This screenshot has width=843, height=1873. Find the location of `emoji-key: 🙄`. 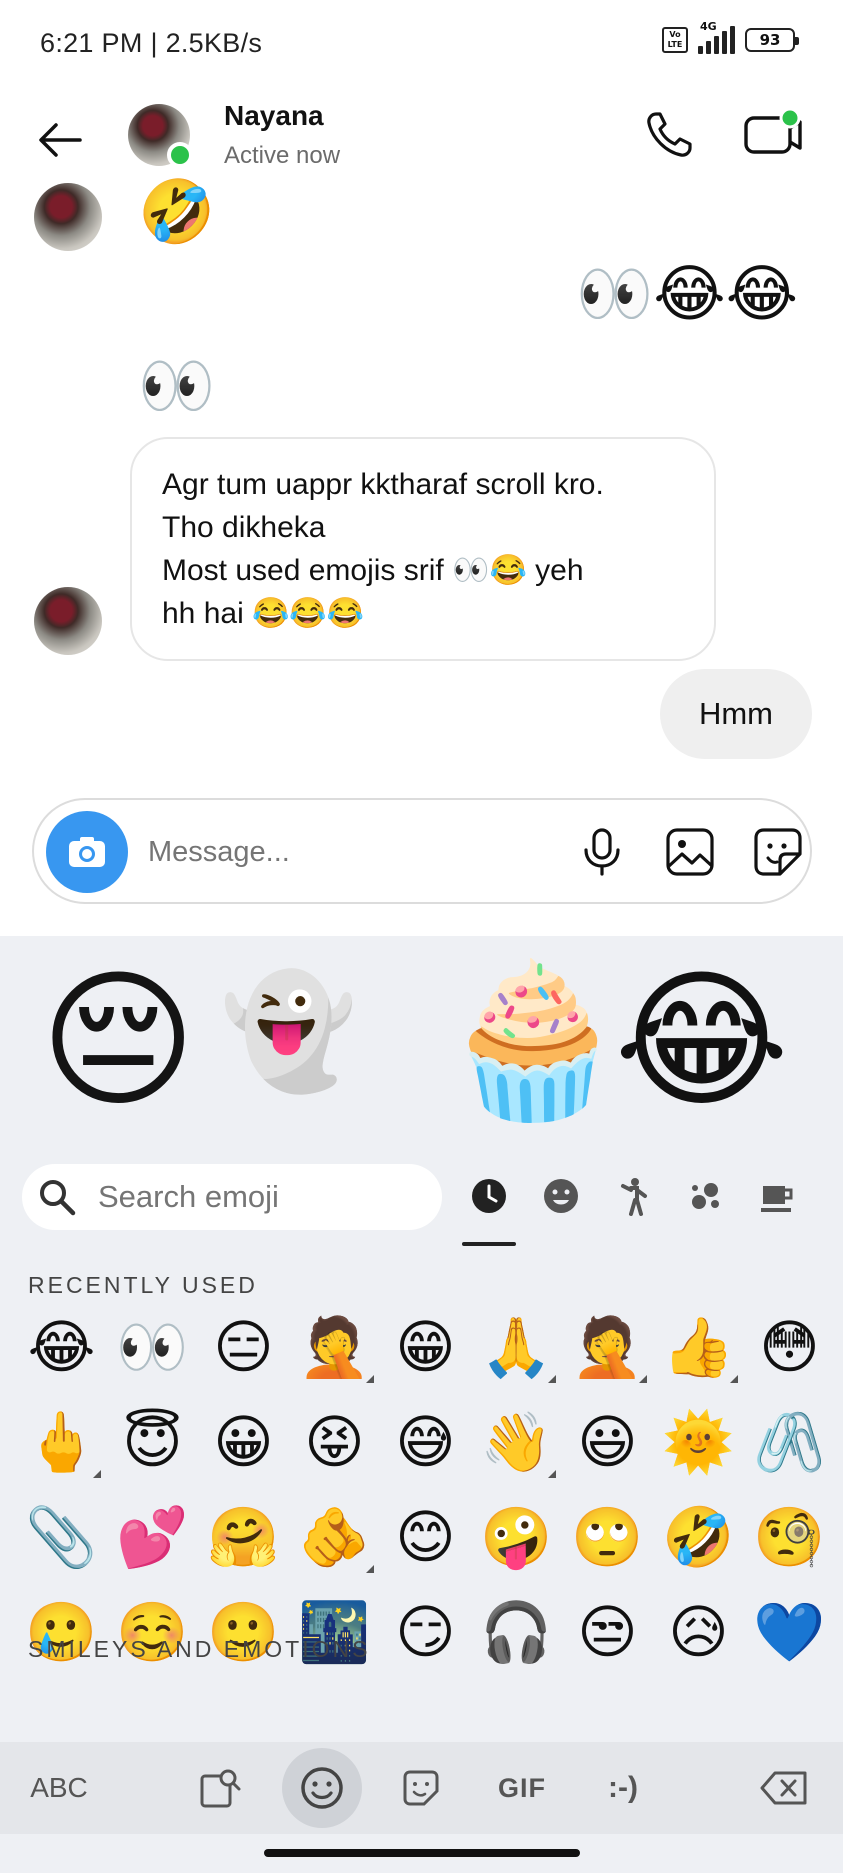

emoji-key: 🙄 is located at coordinates (607, 1537).